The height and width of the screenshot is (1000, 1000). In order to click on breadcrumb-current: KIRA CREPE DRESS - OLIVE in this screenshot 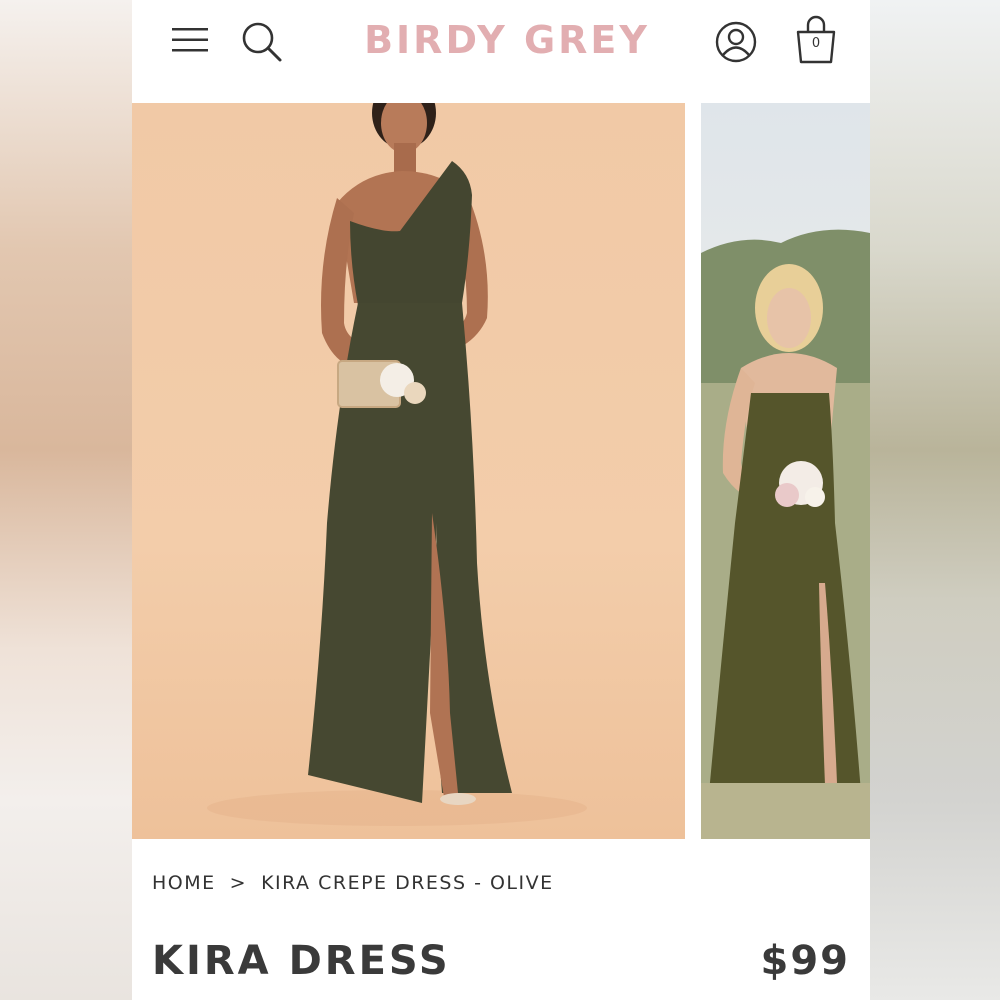, I will do `click(407, 883)`.